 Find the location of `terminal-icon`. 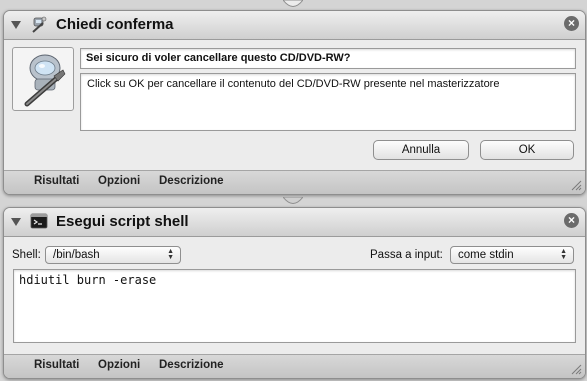

terminal-icon is located at coordinates (39, 221).